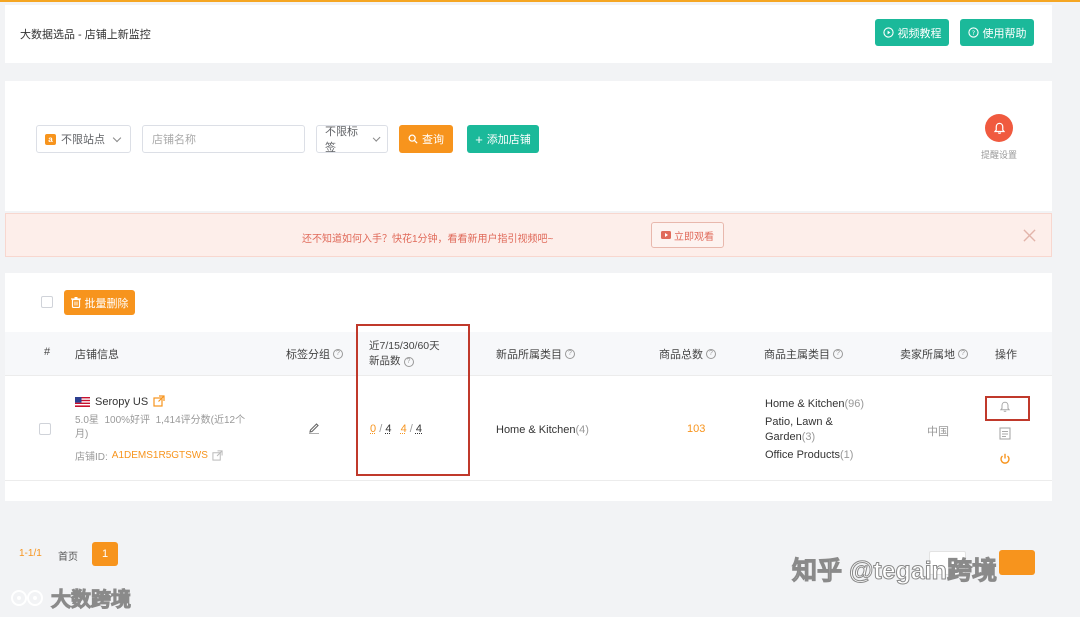  I want to click on header-bar: 大数据选品 - 店铺上新监控 视频教程 ? 使用帮助, so click(528, 34).